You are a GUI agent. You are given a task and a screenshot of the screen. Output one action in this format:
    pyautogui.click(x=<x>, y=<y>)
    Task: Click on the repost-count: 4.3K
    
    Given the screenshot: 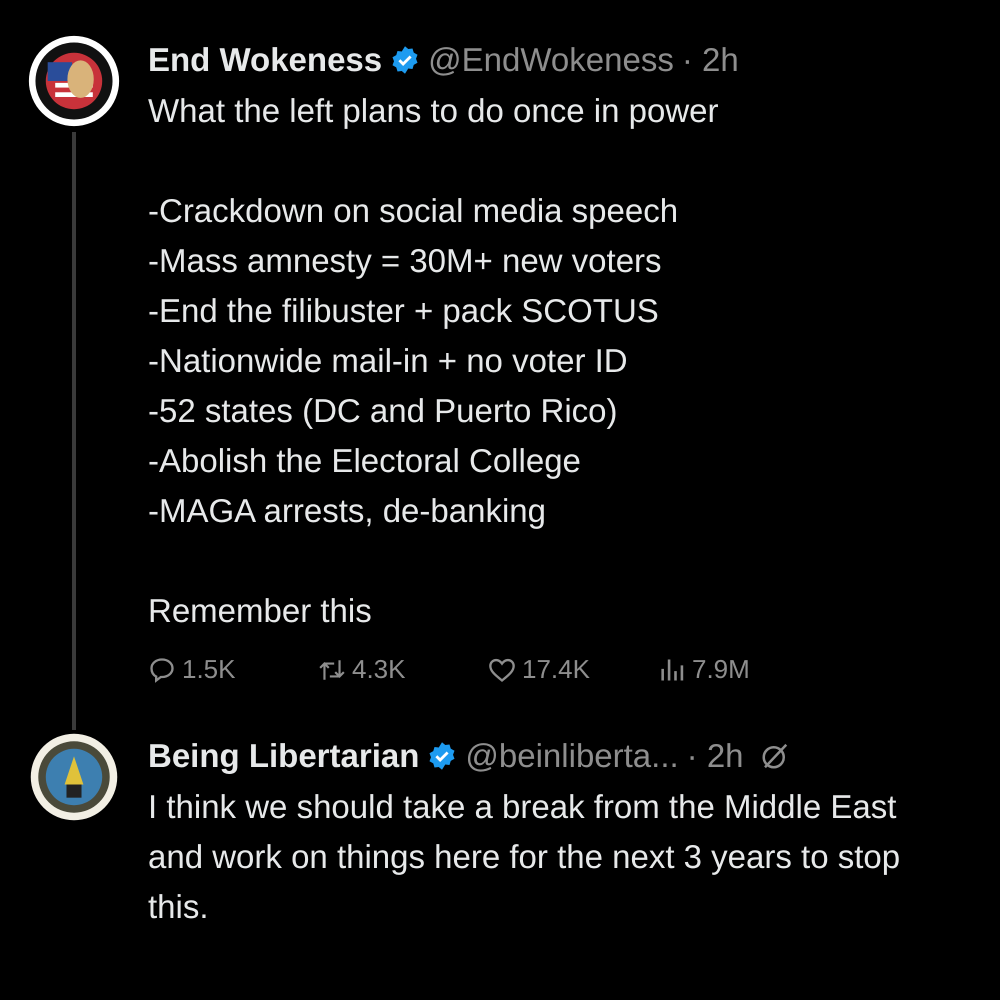 What is the action you would take?
    pyautogui.click(x=403, y=669)
    